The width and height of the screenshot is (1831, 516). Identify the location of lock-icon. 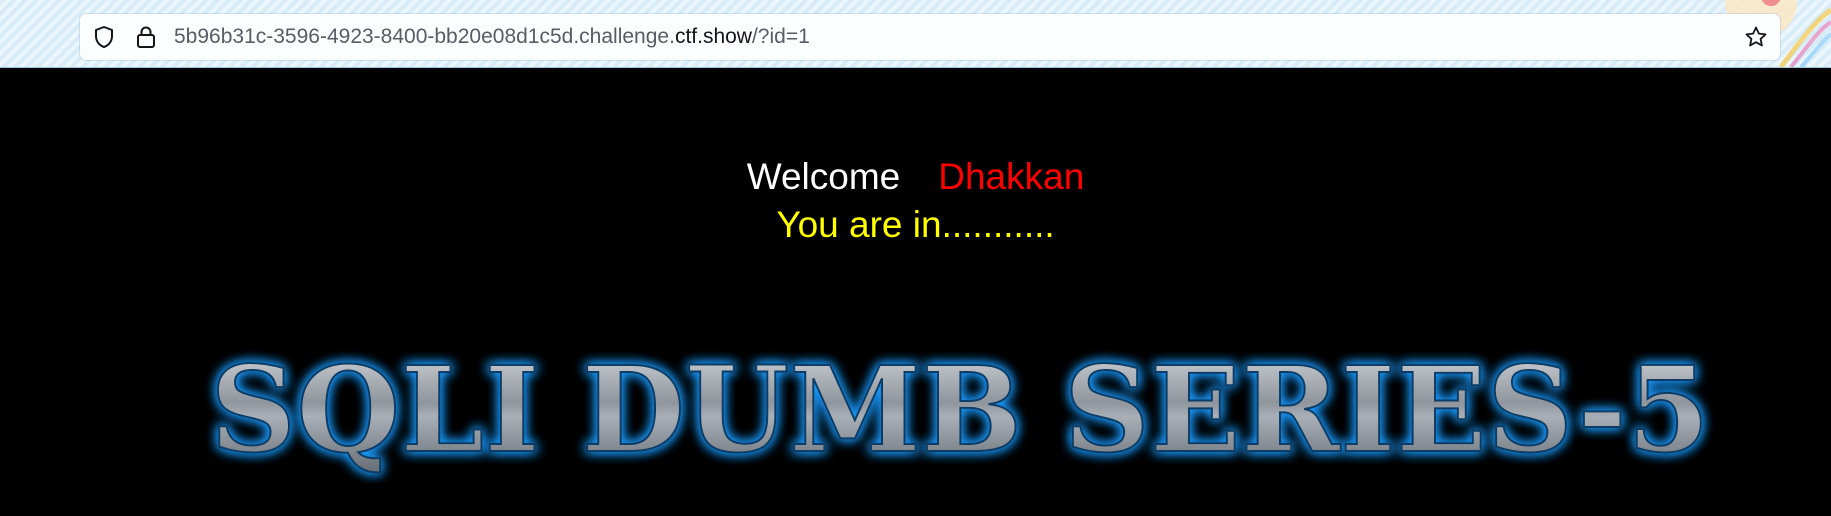
(146, 37).